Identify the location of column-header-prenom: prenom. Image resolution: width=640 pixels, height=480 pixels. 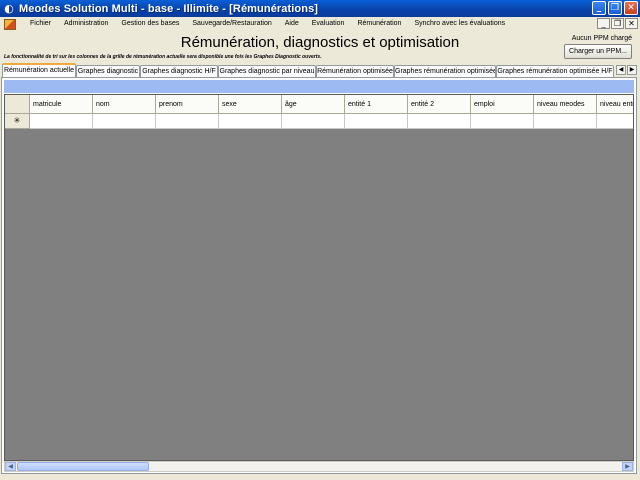
(187, 104).